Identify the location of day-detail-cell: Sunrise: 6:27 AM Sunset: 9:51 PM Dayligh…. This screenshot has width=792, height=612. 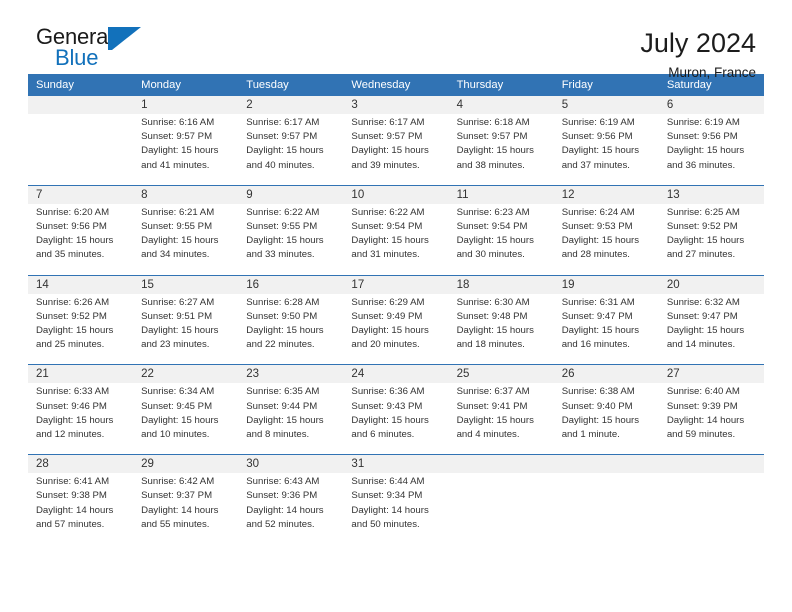
(186, 329).